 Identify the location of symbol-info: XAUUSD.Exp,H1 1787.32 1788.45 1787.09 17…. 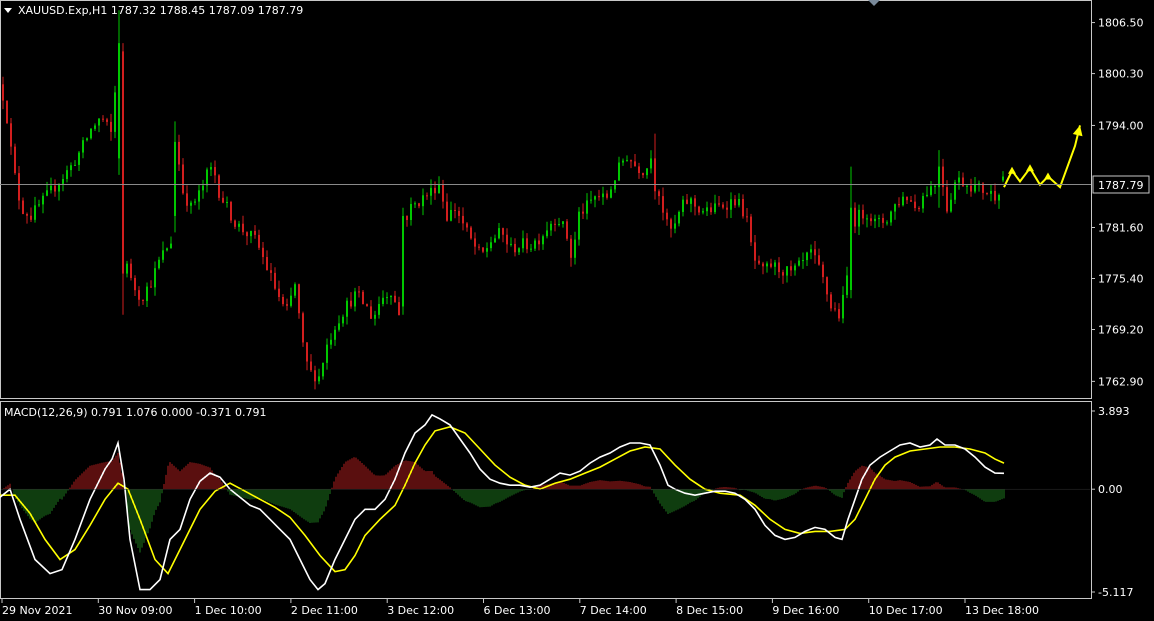
(160, 10).